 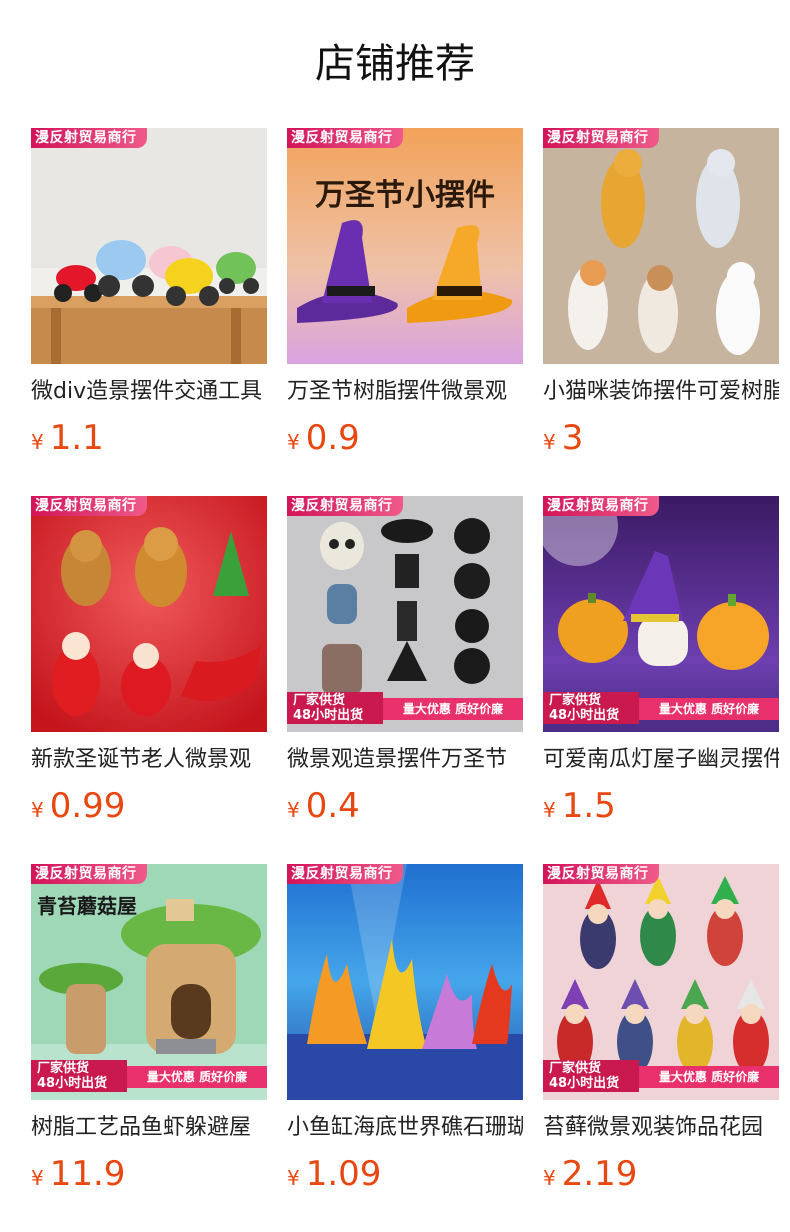 What do you see at coordinates (405, 195) in the screenshot?
I see `image-overlay-title: 万圣节小摆件` at bounding box center [405, 195].